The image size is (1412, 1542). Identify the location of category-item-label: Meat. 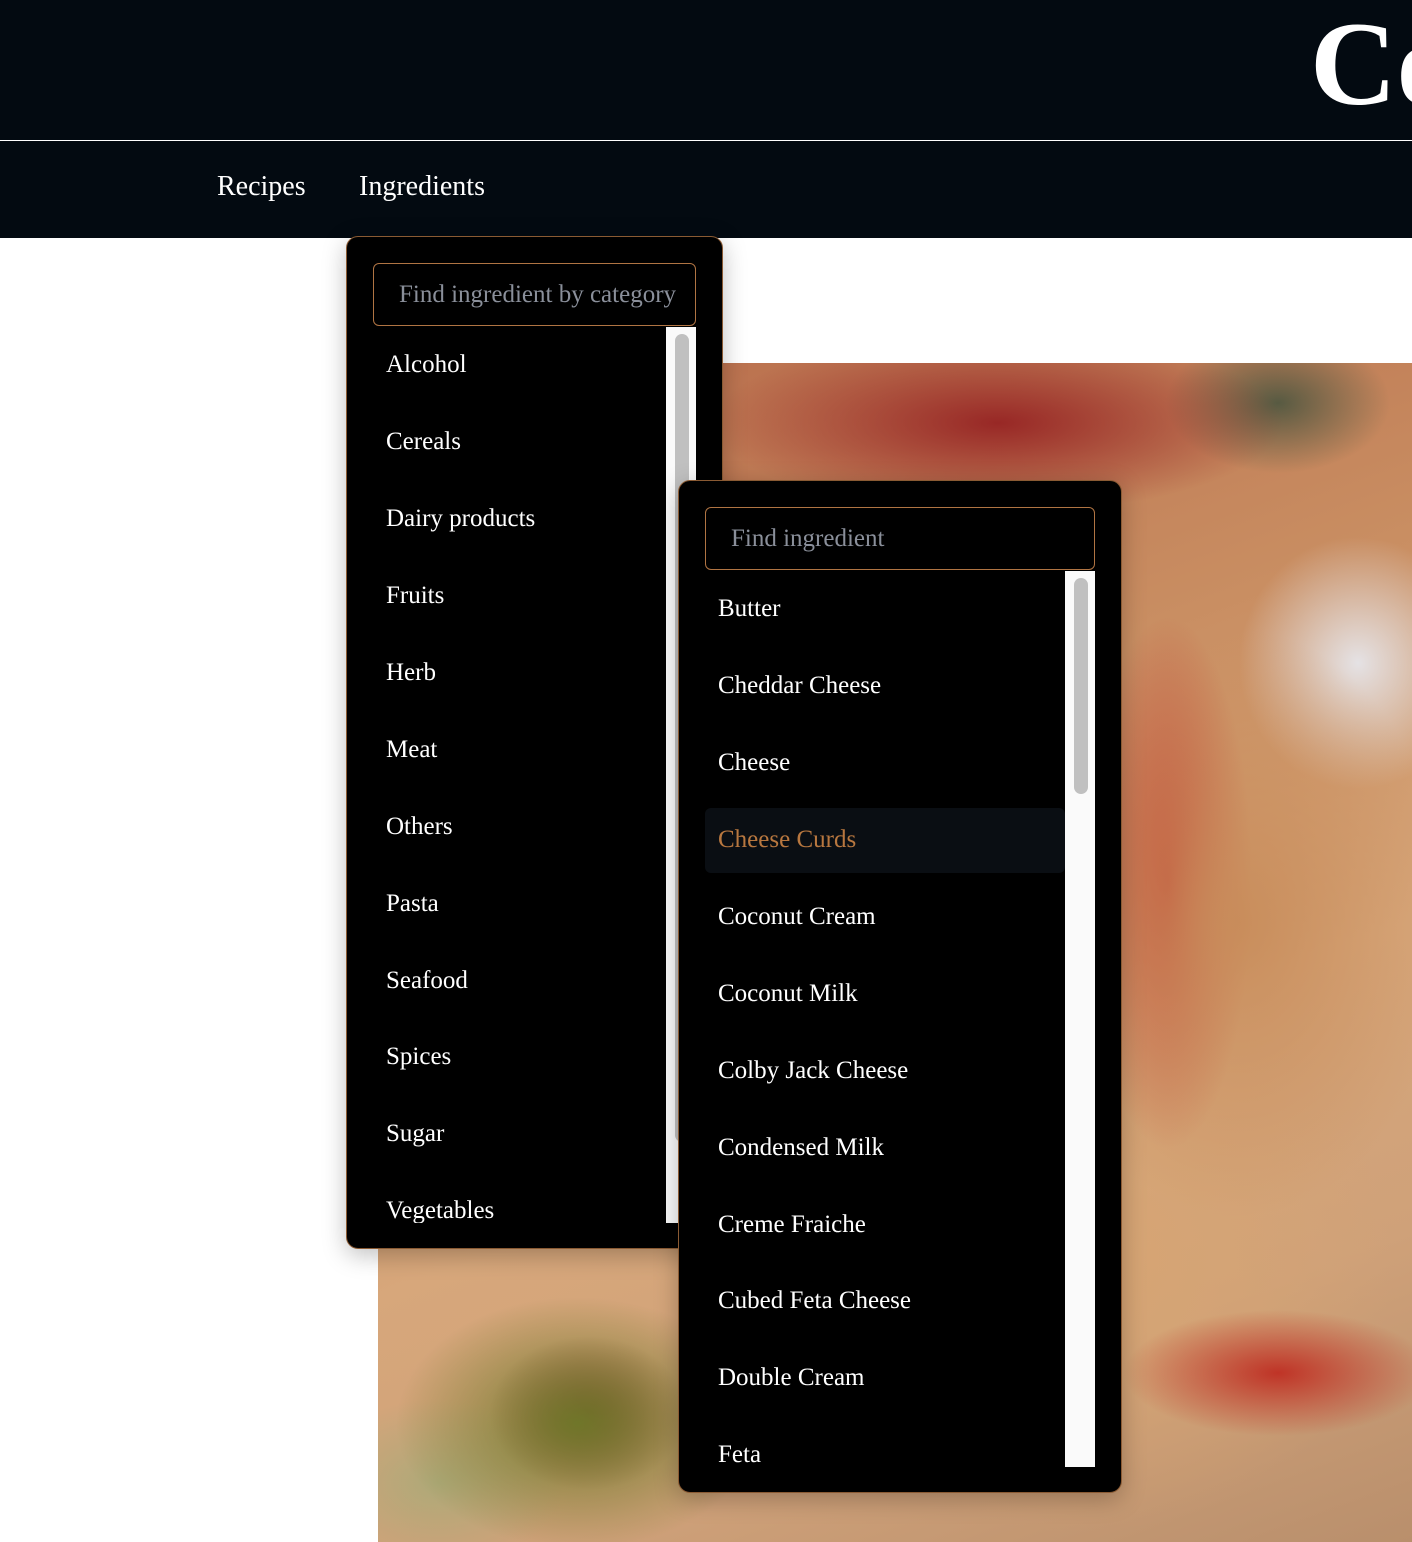
(412, 749).